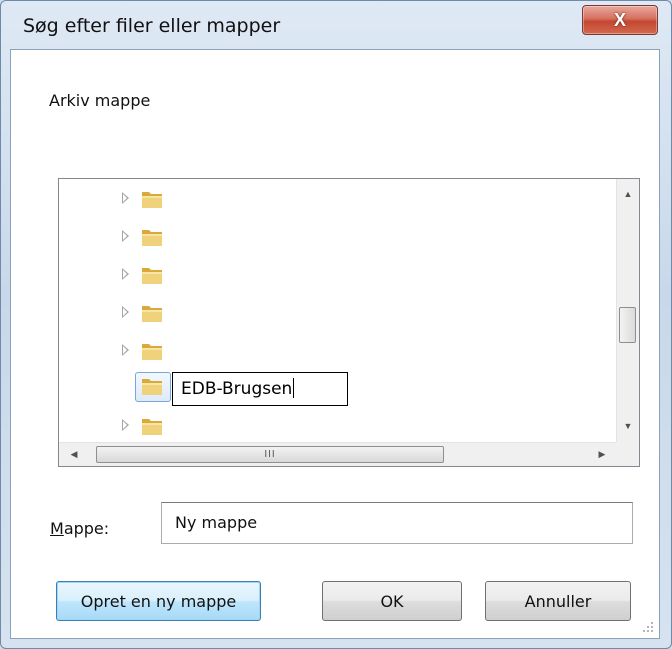 Image resolution: width=672 pixels, height=649 pixels. What do you see at coordinates (648, 627) in the screenshot?
I see `resize-grip-icon` at bounding box center [648, 627].